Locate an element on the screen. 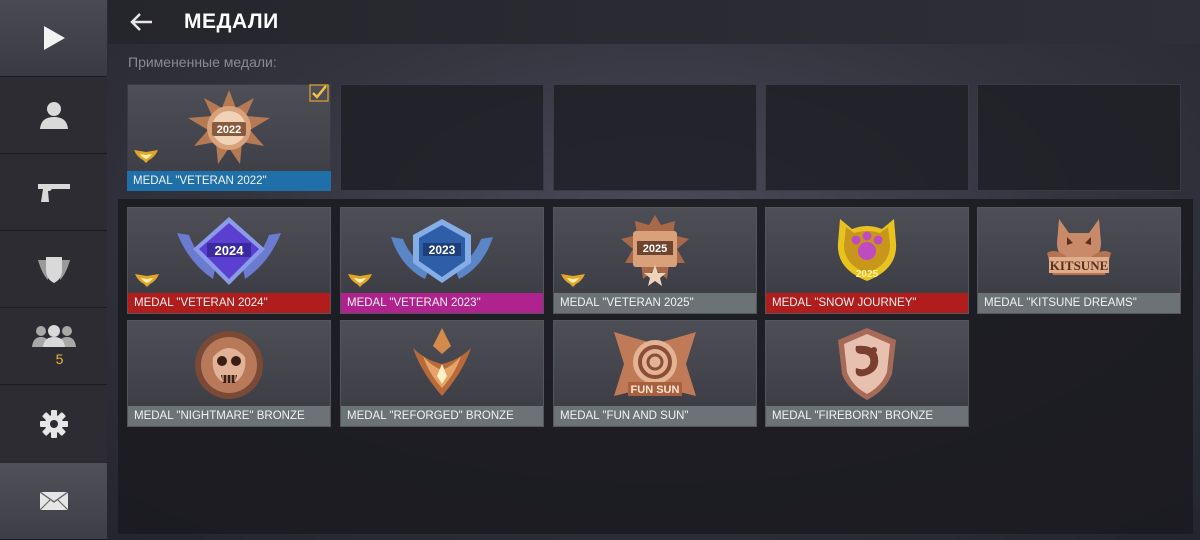  medal-image-snow-journey: 2025 is located at coordinates (867, 252).